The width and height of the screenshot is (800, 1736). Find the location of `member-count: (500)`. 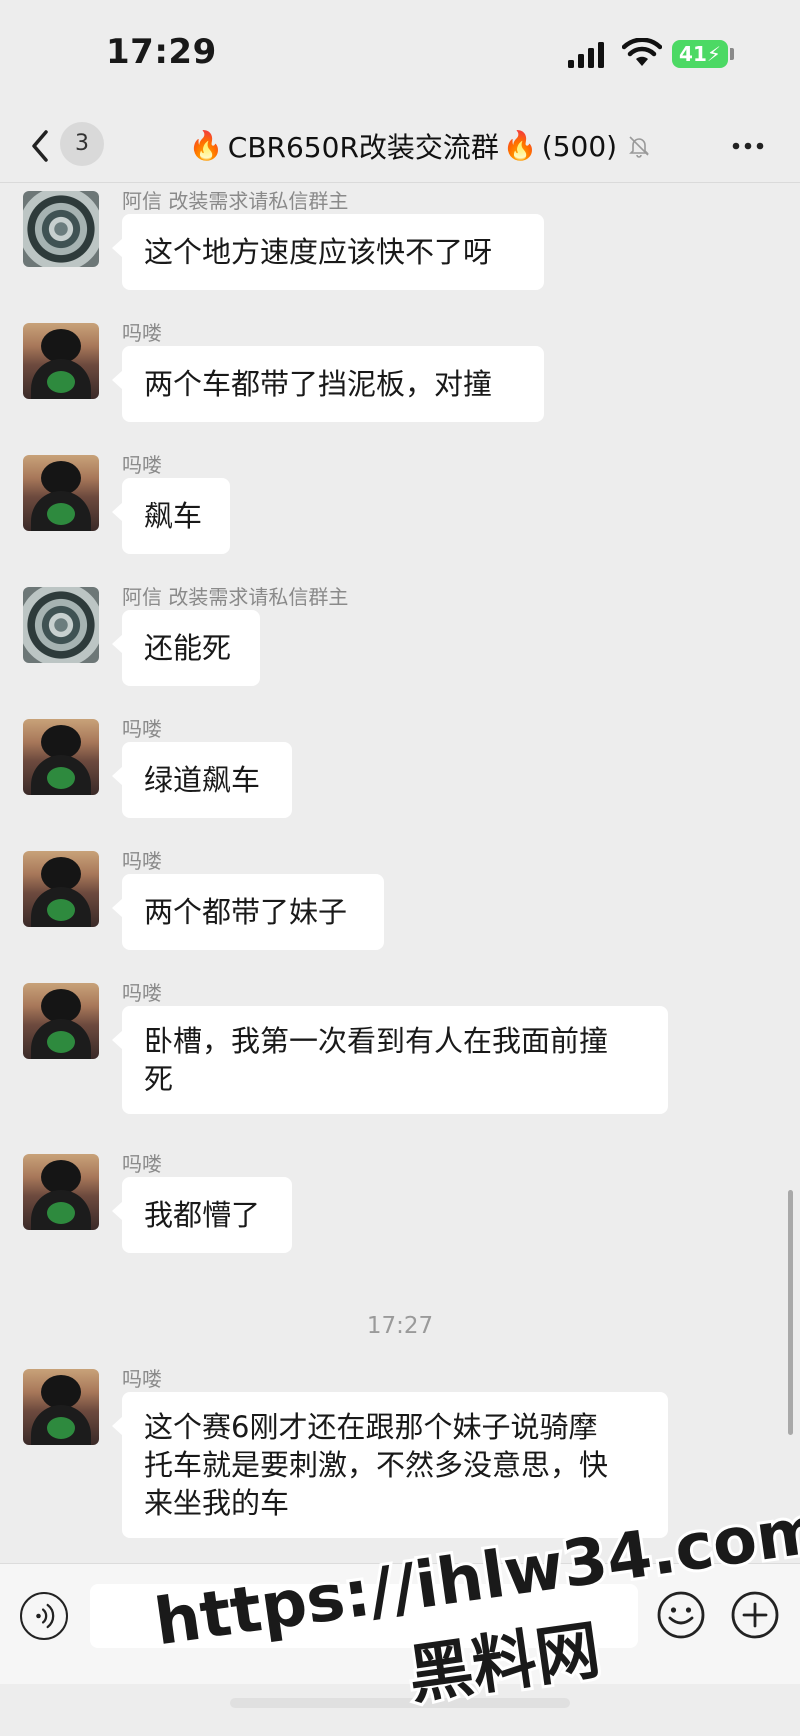

member-count: (500) is located at coordinates (579, 146).